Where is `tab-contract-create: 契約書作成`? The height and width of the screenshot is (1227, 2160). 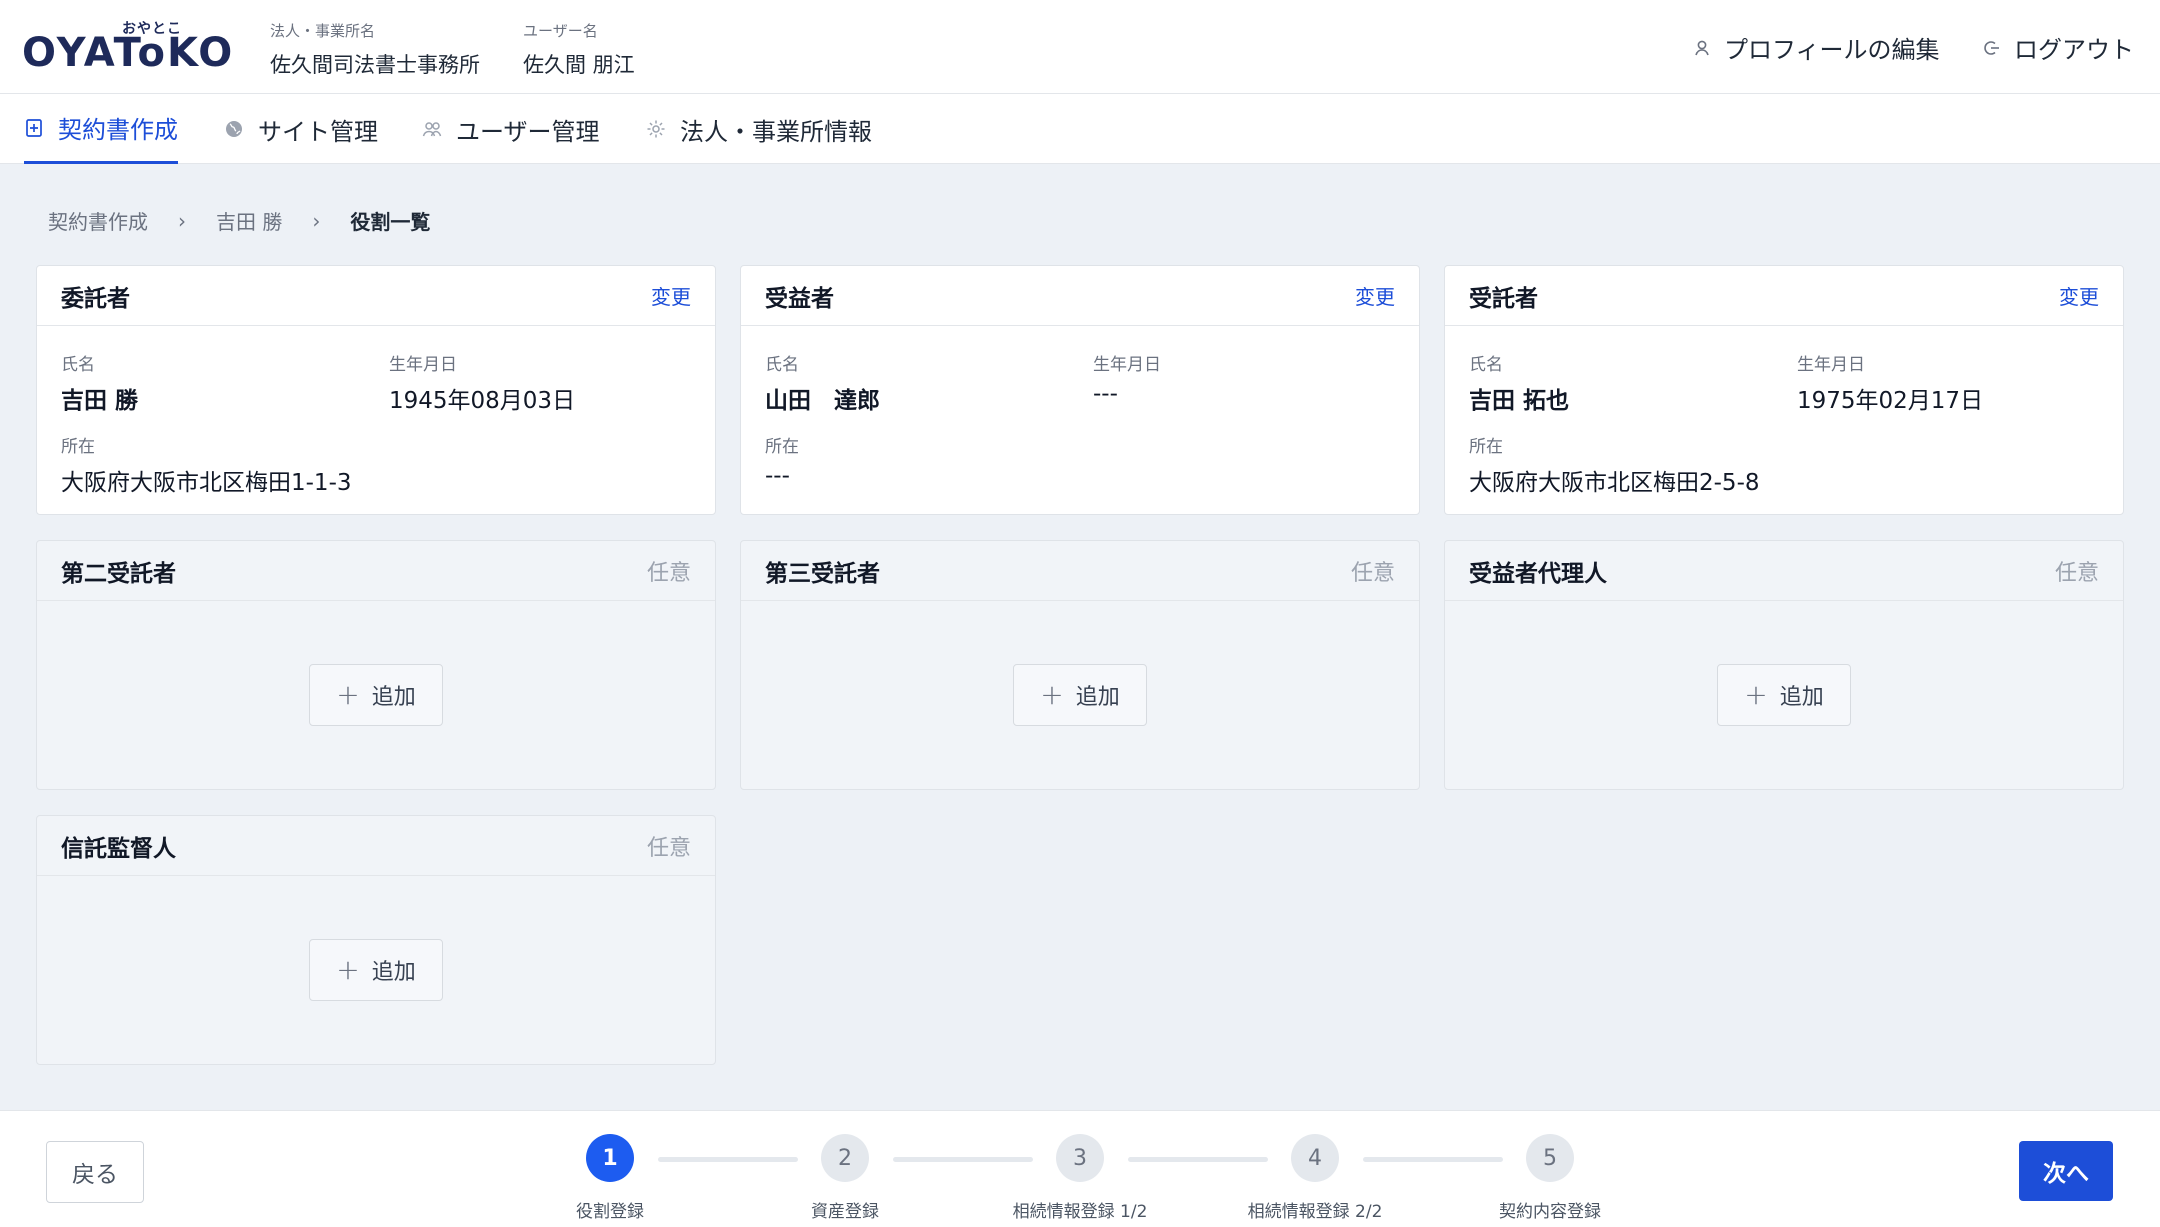
tab-contract-create: 契約書作成 is located at coordinates (101, 129).